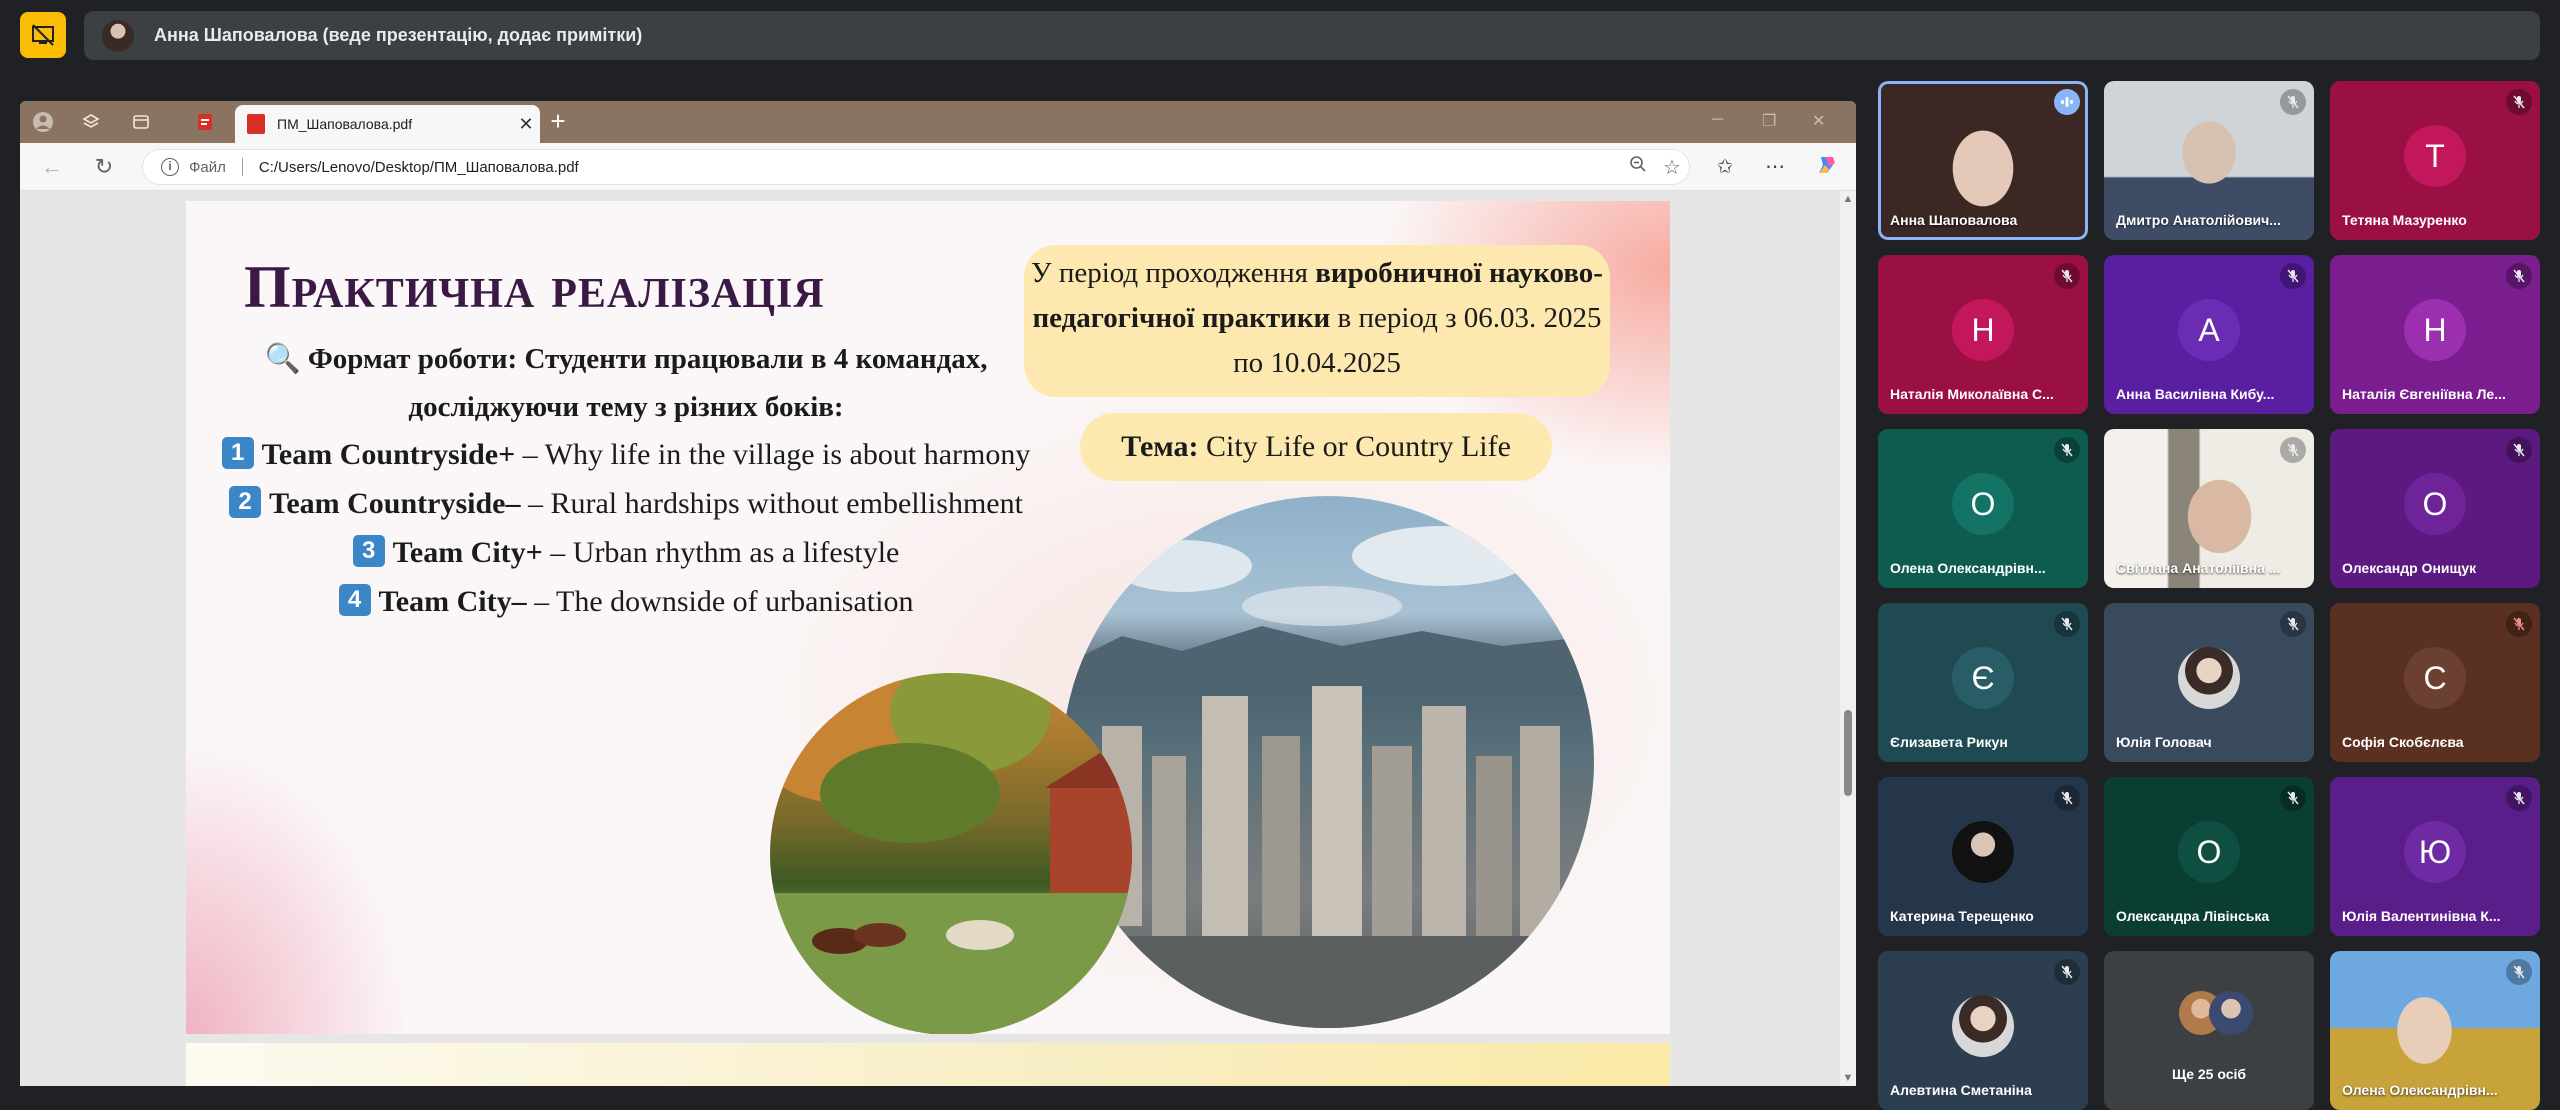 The image size is (2560, 1110). What do you see at coordinates (2067, 102) in the screenshot?
I see `speaking-icon` at bounding box center [2067, 102].